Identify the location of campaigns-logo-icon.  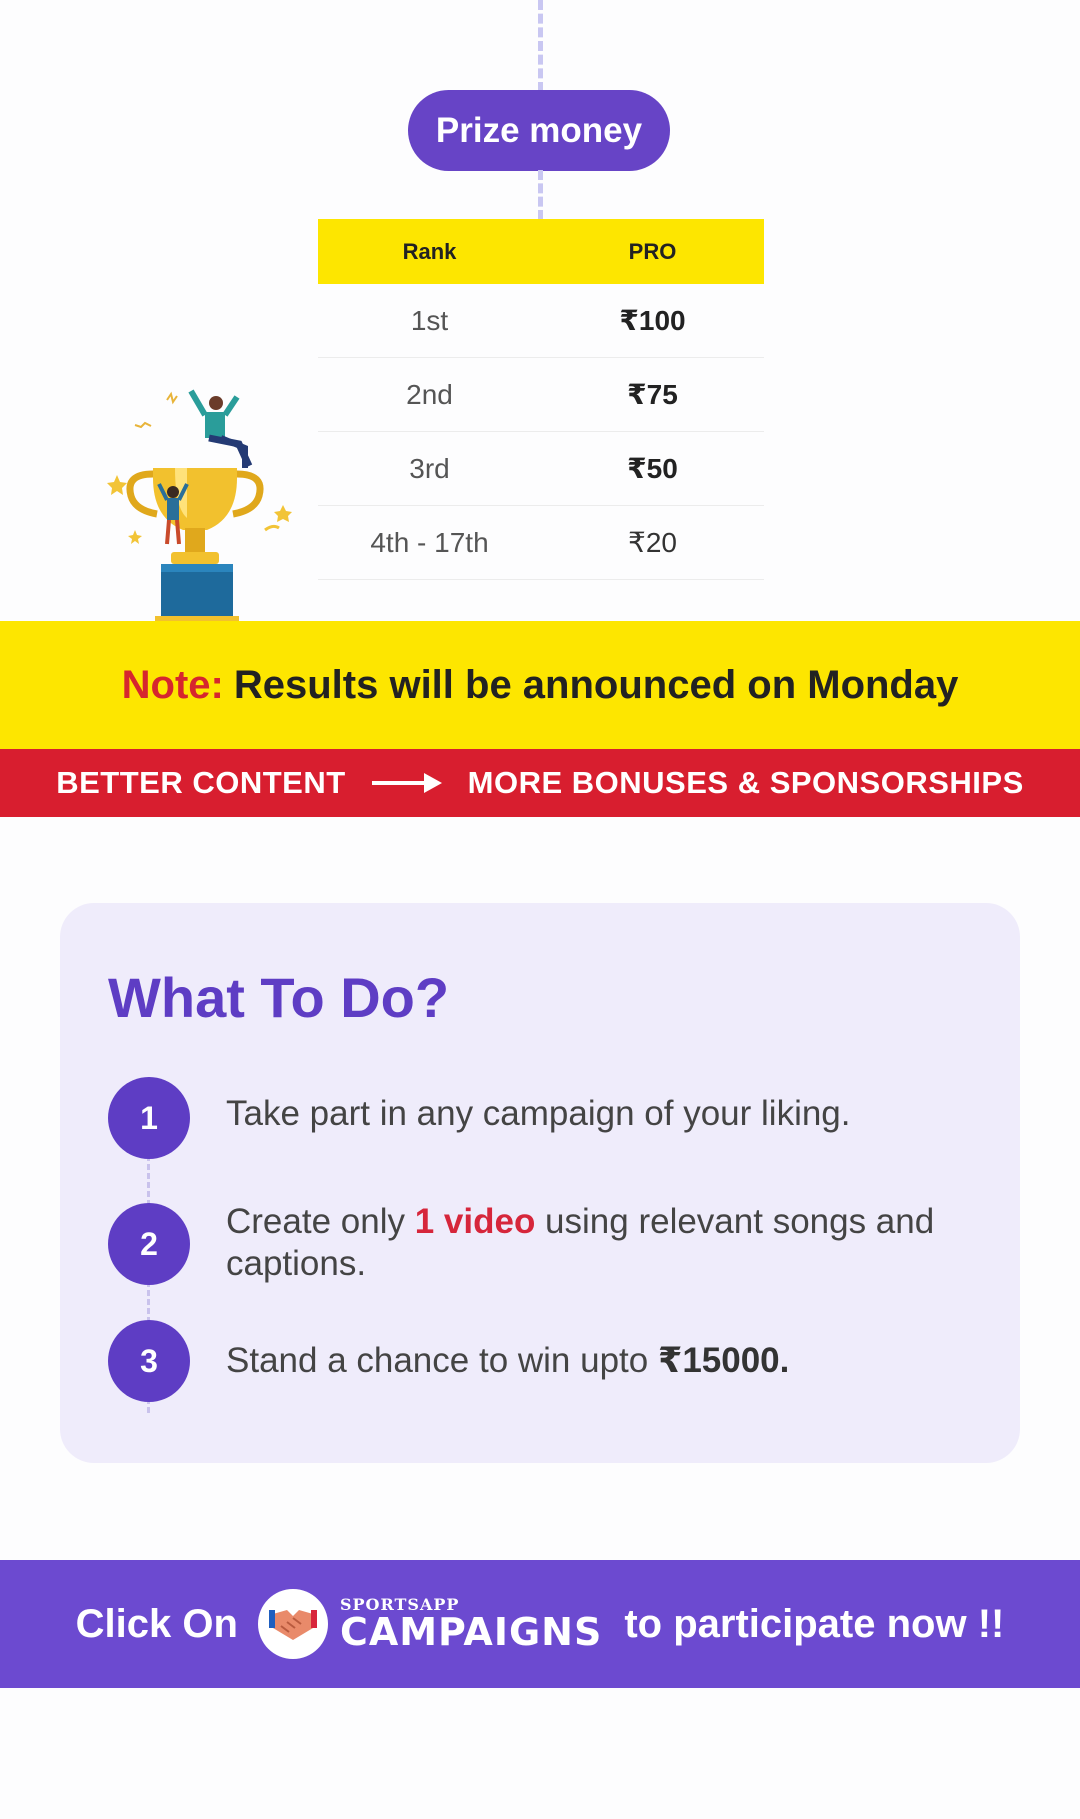
(292, 1624).